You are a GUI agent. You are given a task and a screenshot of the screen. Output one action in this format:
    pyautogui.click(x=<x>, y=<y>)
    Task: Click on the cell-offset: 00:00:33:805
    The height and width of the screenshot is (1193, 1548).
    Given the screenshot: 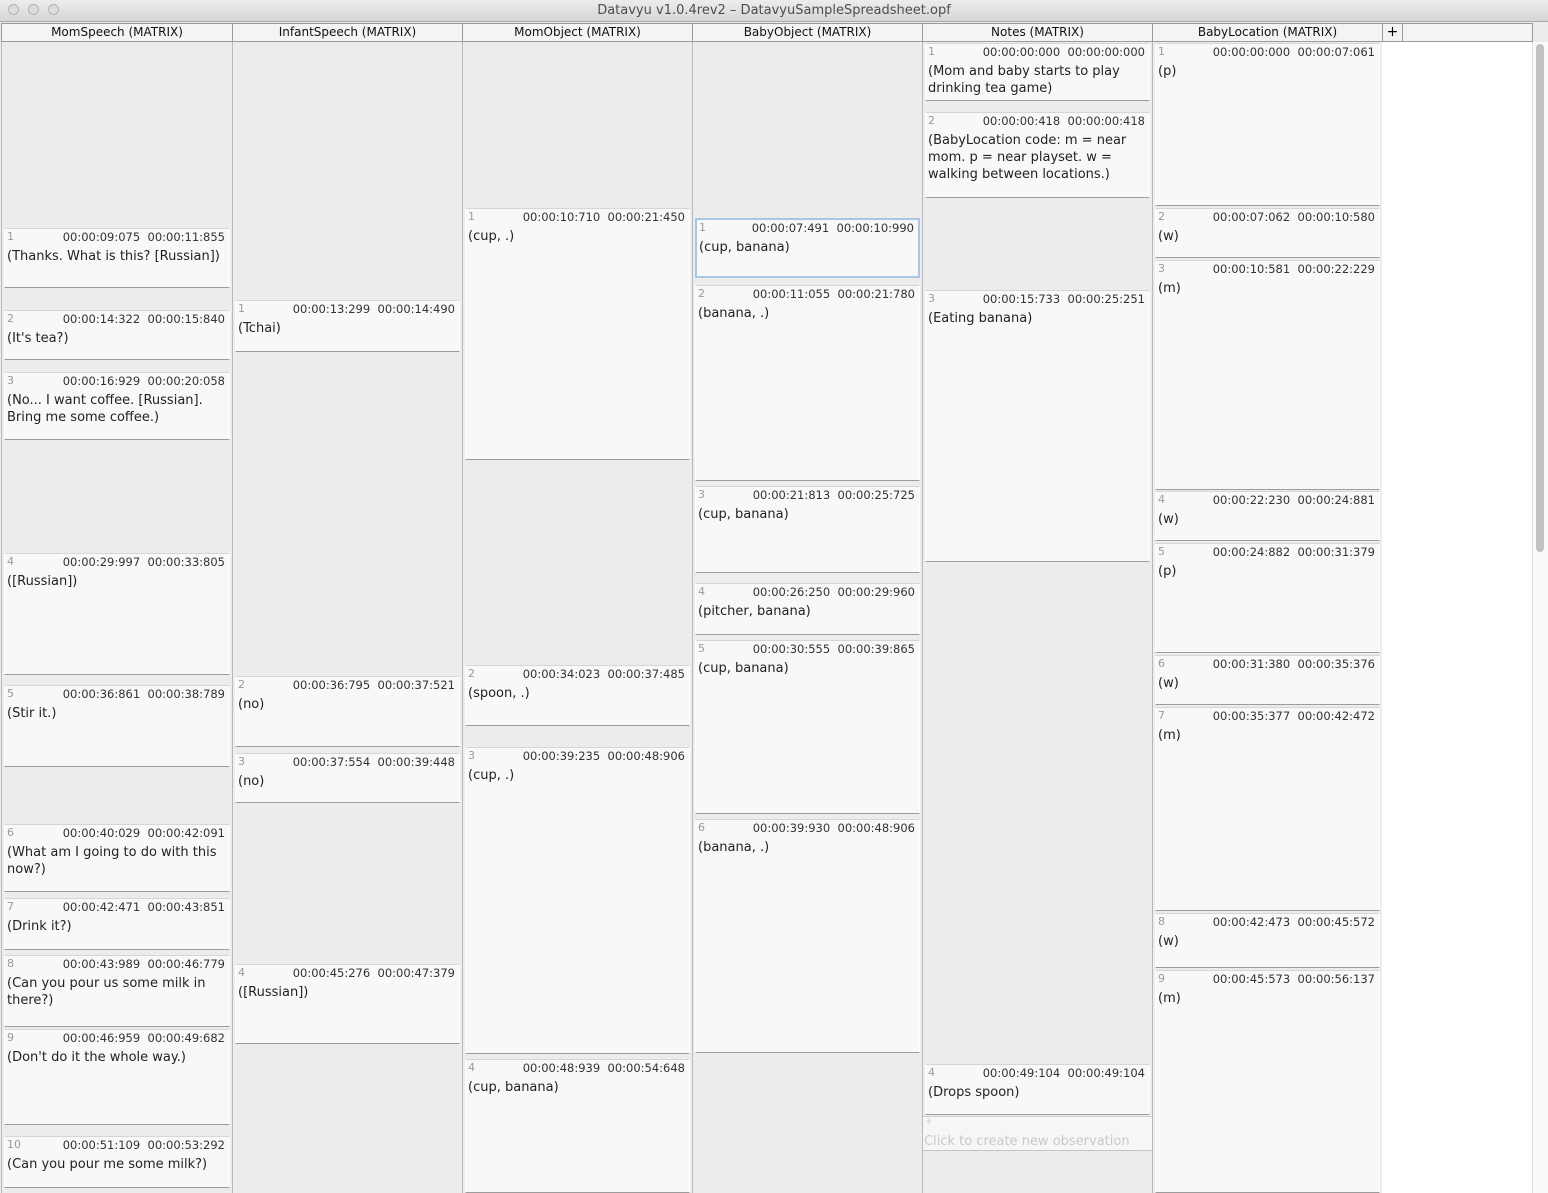 What is the action you would take?
    pyautogui.click(x=186, y=562)
    